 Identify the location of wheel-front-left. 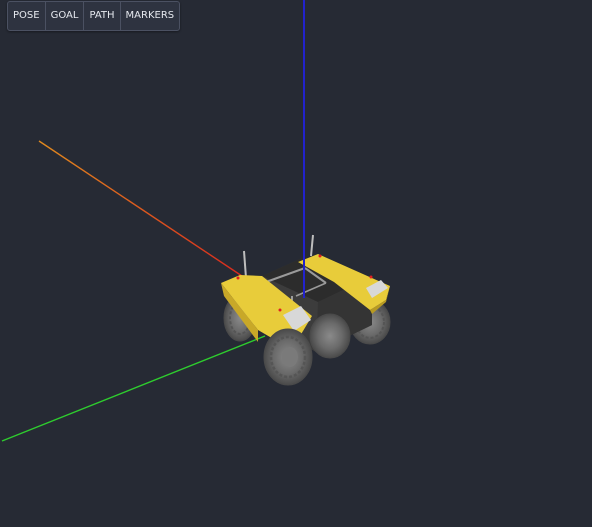
(288, 357).